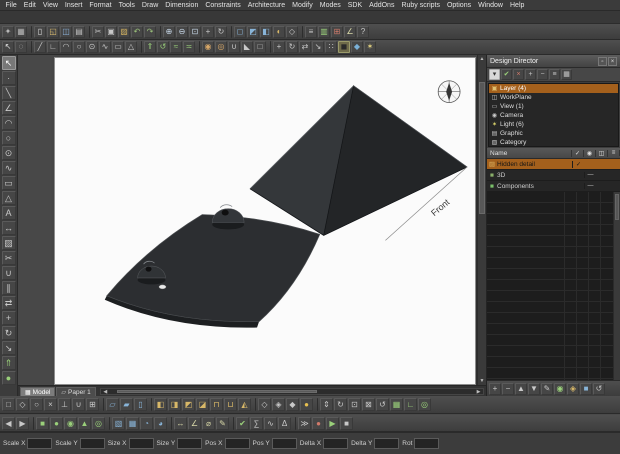  Describe the element at coordinates (124, 31) in the screenshot. I see `paste-icon: ▨` at that location.